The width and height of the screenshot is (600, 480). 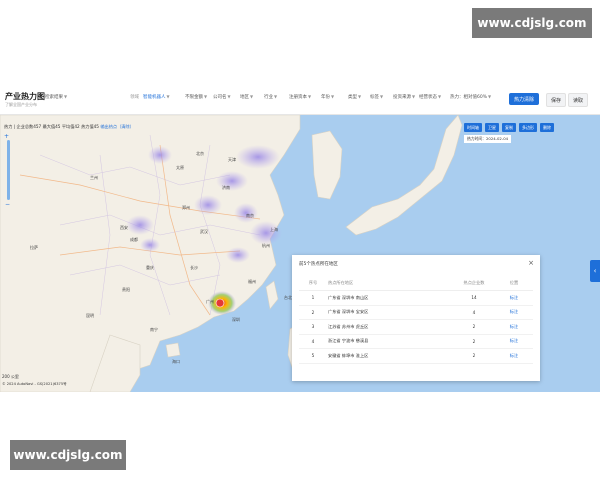 I want to click on filter-value: 地区, so click(x=244, y=97).